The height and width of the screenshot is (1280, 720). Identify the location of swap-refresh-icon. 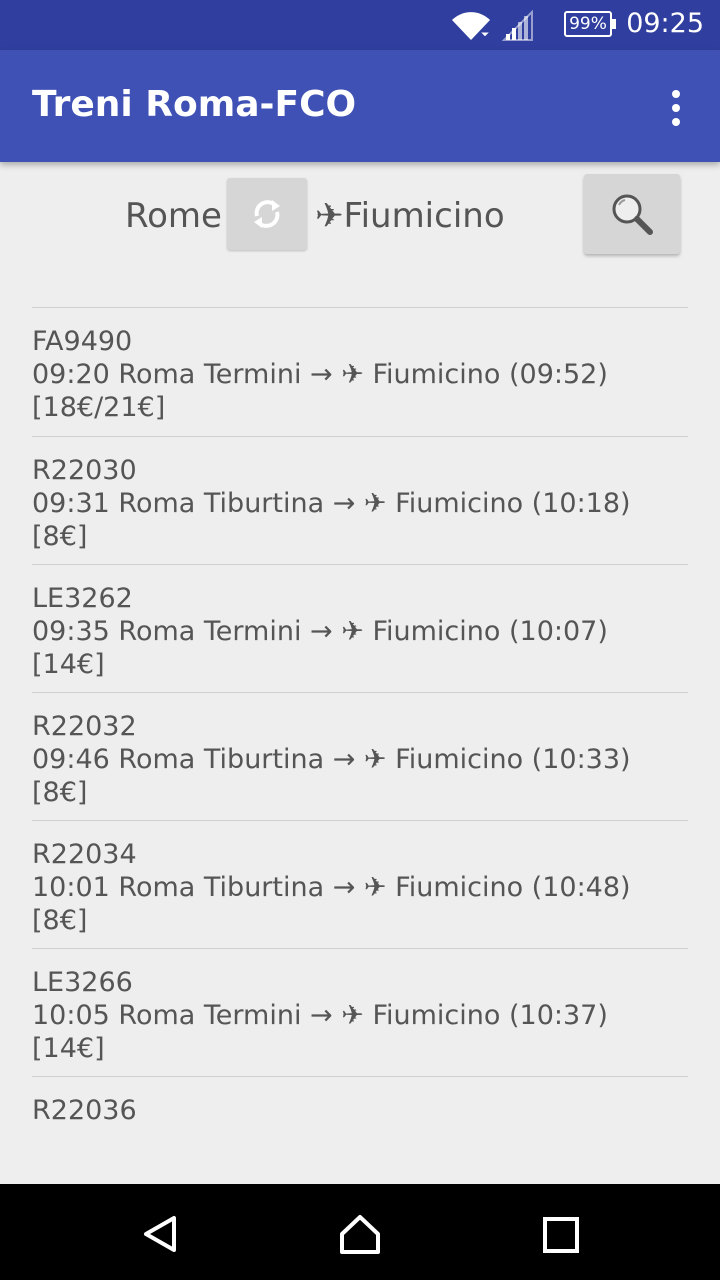
(267, 214).